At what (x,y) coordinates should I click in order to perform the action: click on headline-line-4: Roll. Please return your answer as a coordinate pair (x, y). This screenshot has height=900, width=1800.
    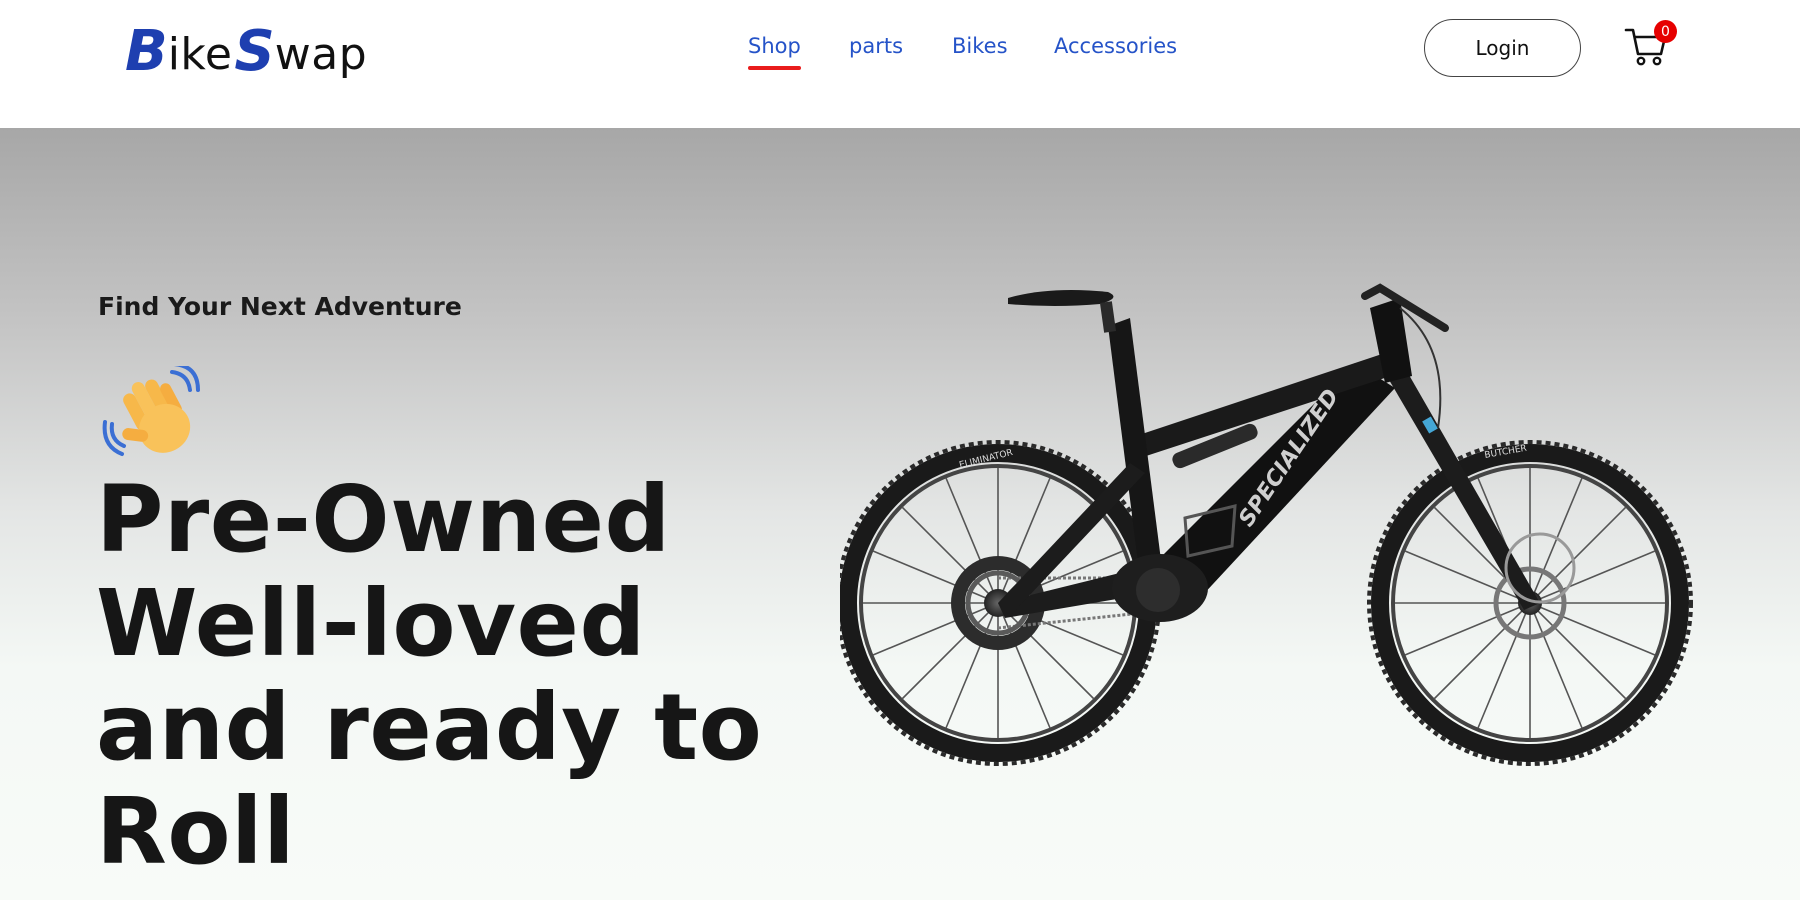
    Looking at the image, I should click on (196, 831).